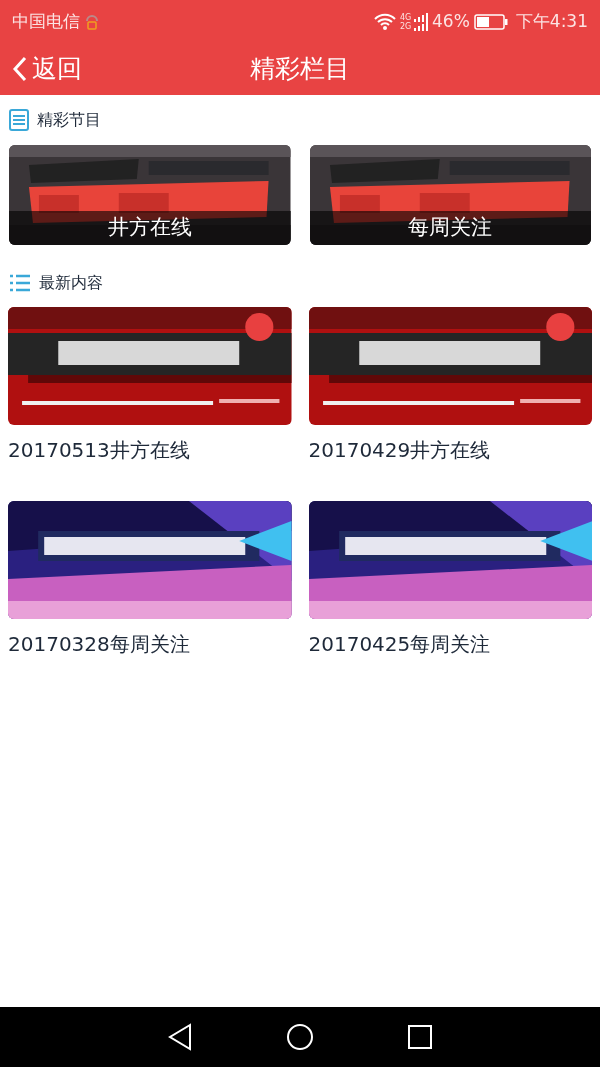 This screenshot has height=1067, width=600. What do you see at coordinates (385, 21) in the screenshot?
I see `wifi-icon` at bounding box center [385, 21].